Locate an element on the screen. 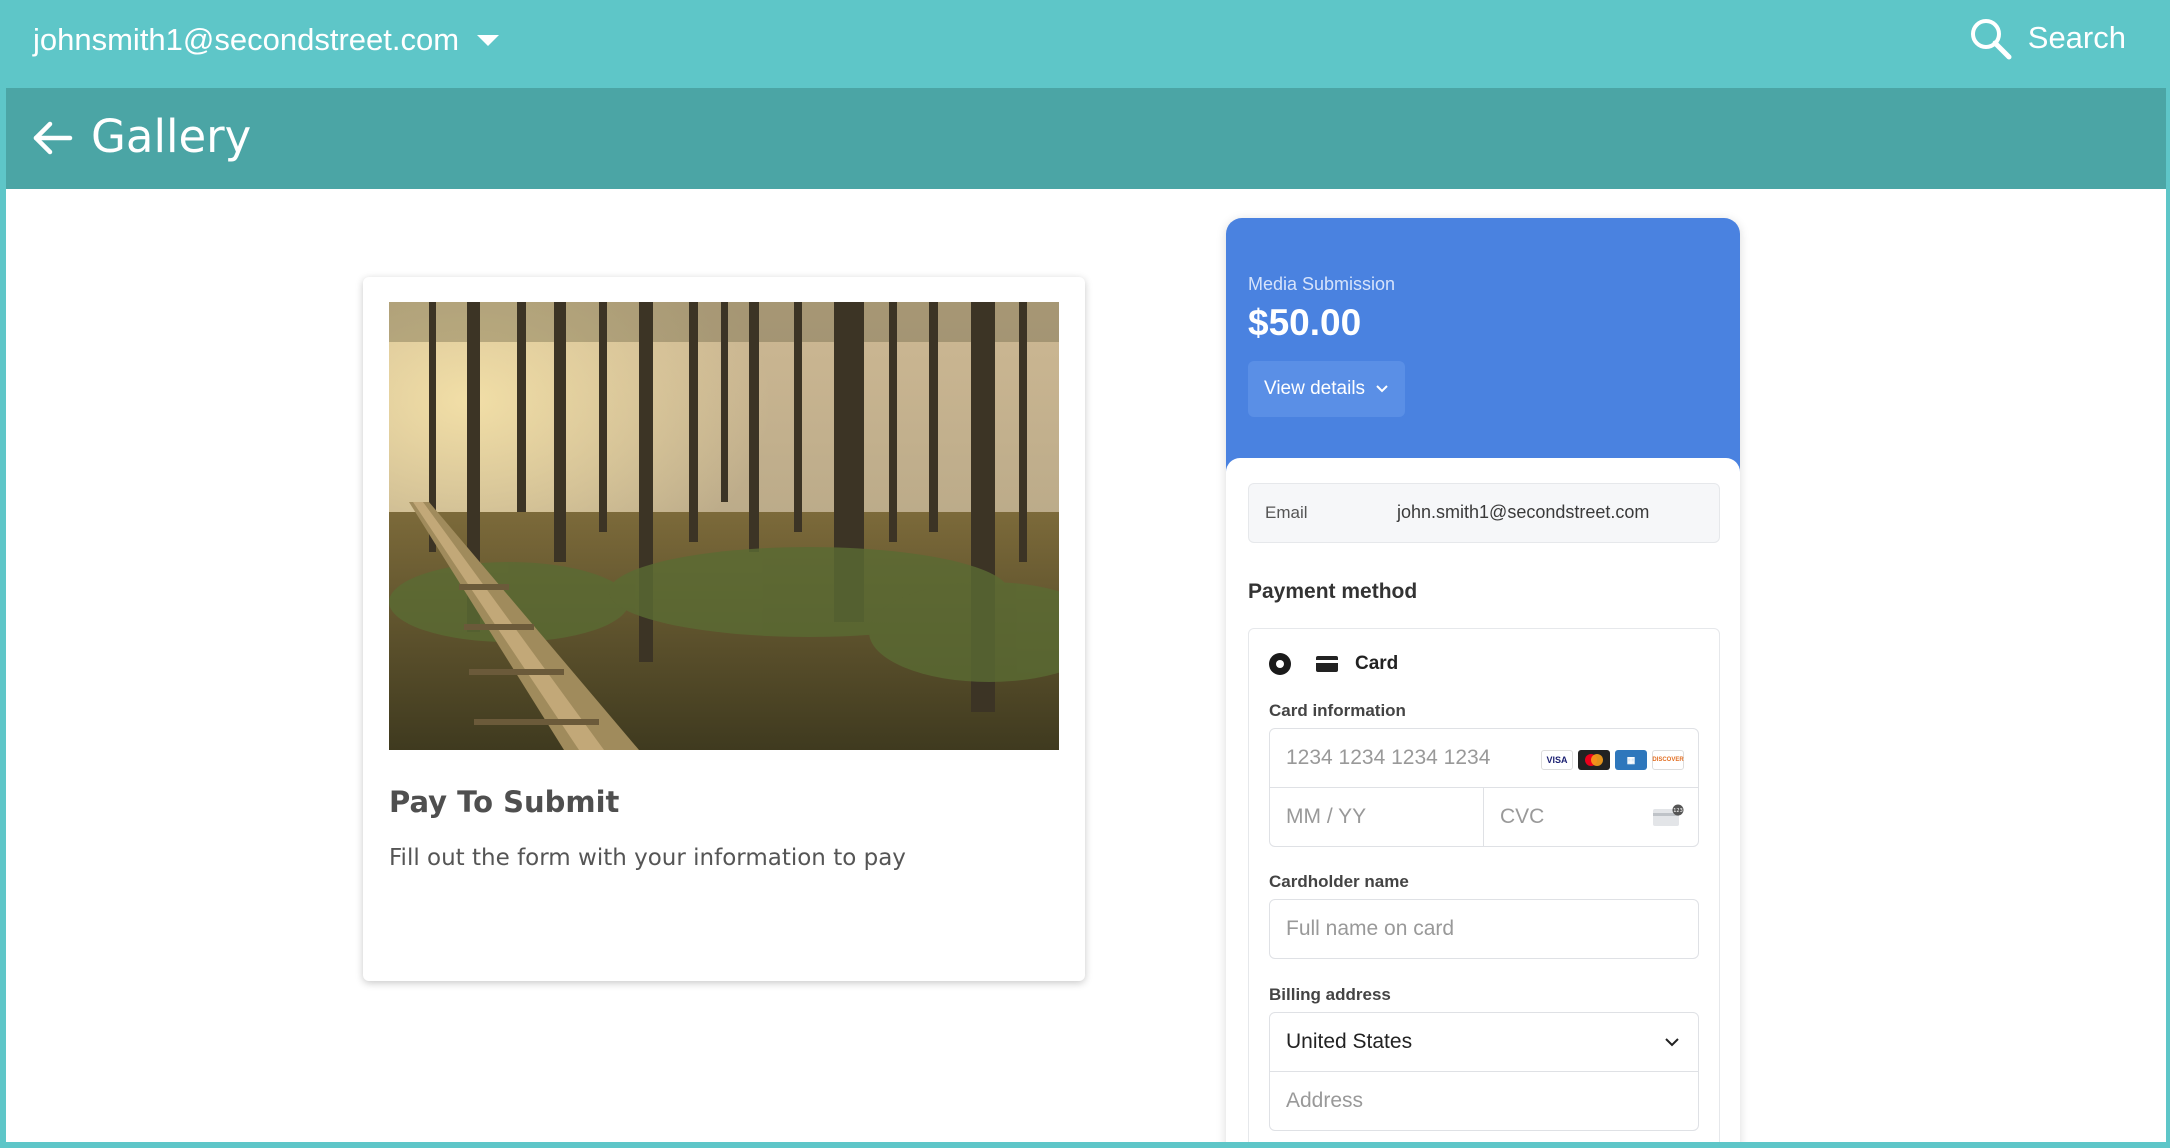  country-value: United States is located at coordinates (1349, 1041).